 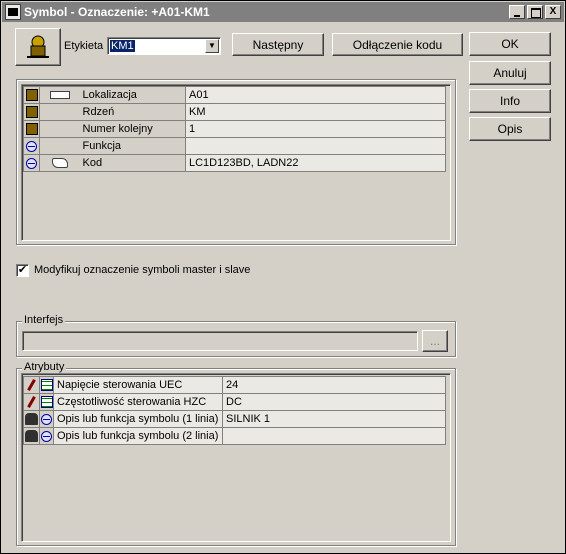 What do you see at coordinates (315, 129) in the screenshot?
I see `row-value: 1` at bounding box center [315, 129].